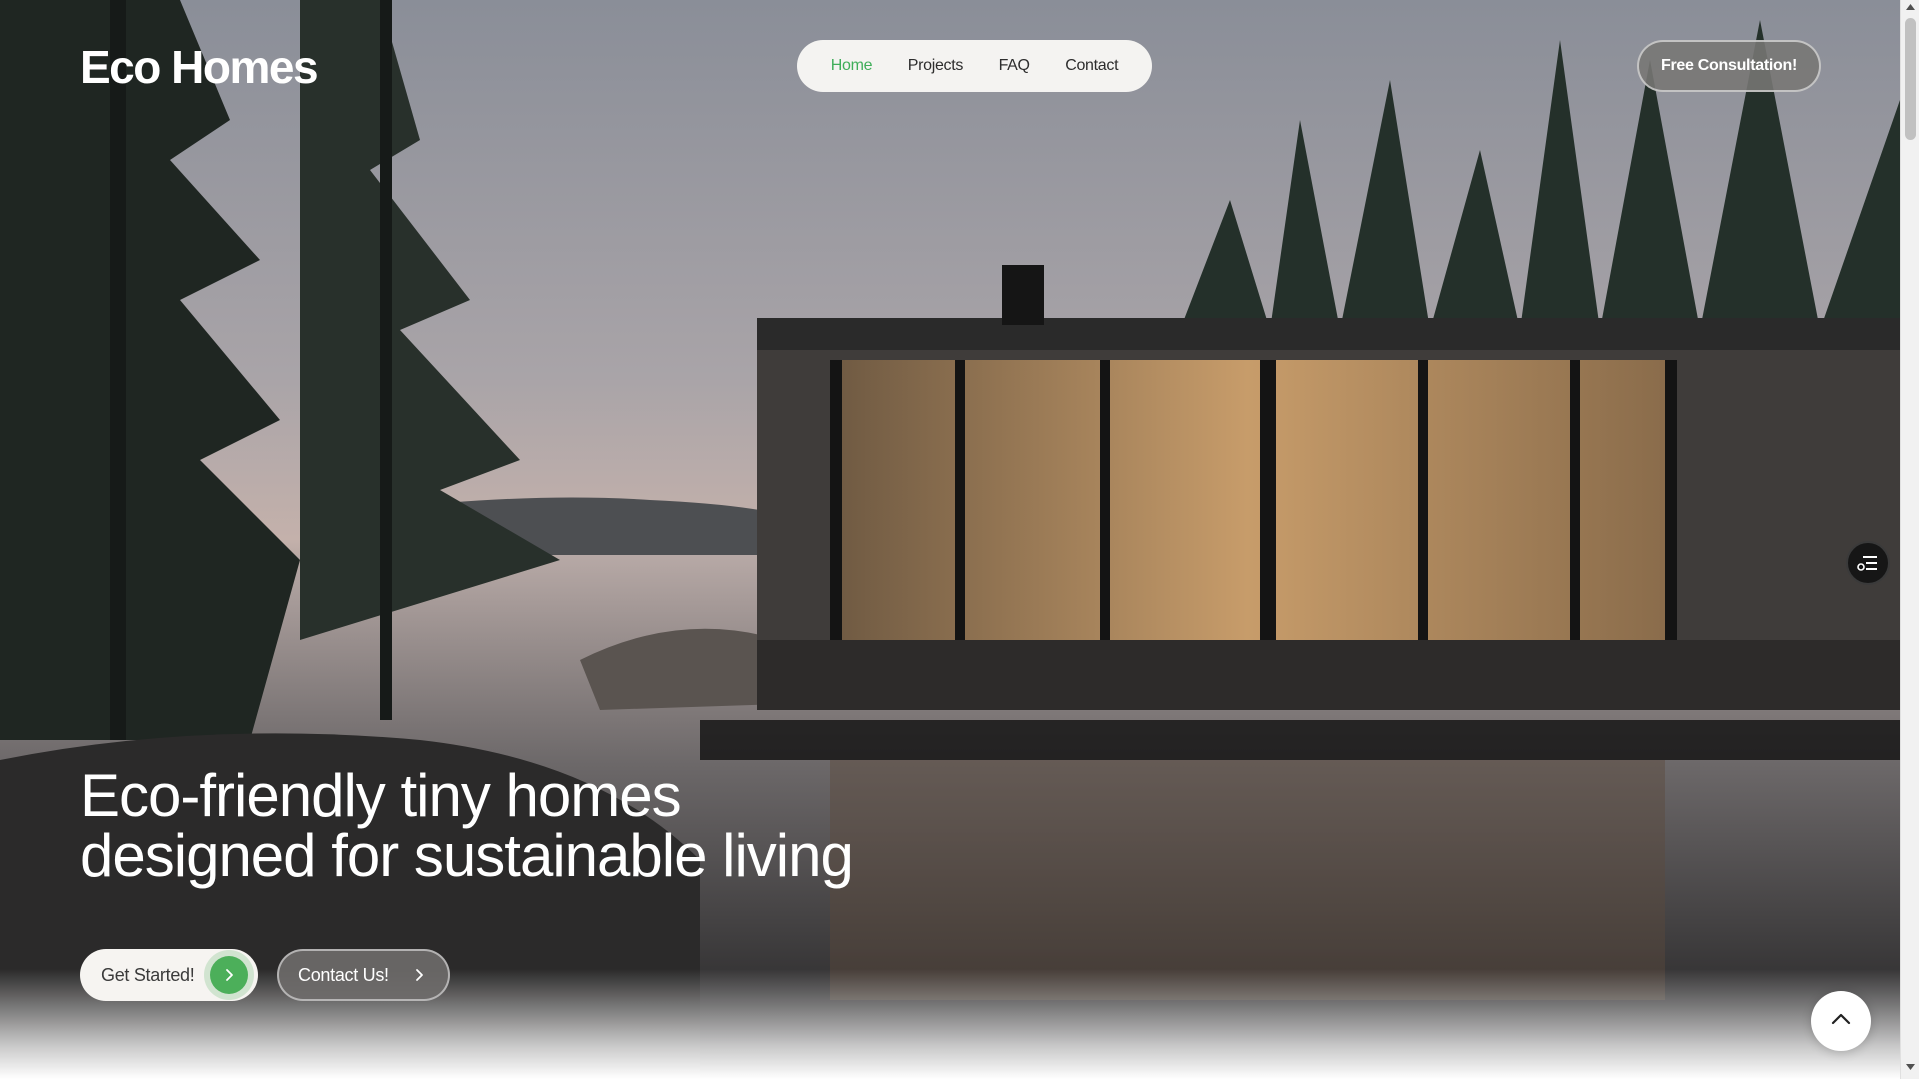 This screenshot has width=1919, height=1079. What do you see at coordinates (343, 974) in the screenshot?
I see `contact-us-label: Contact Us!` at bounding box center [343, 974].